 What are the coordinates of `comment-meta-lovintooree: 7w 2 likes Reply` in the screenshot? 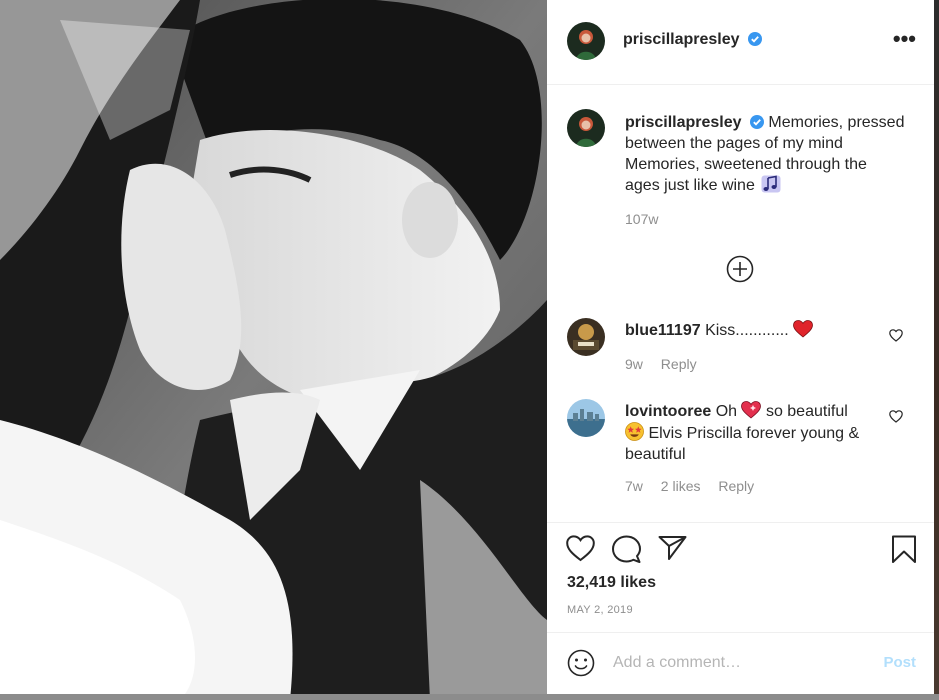 It's located at (696, 486).